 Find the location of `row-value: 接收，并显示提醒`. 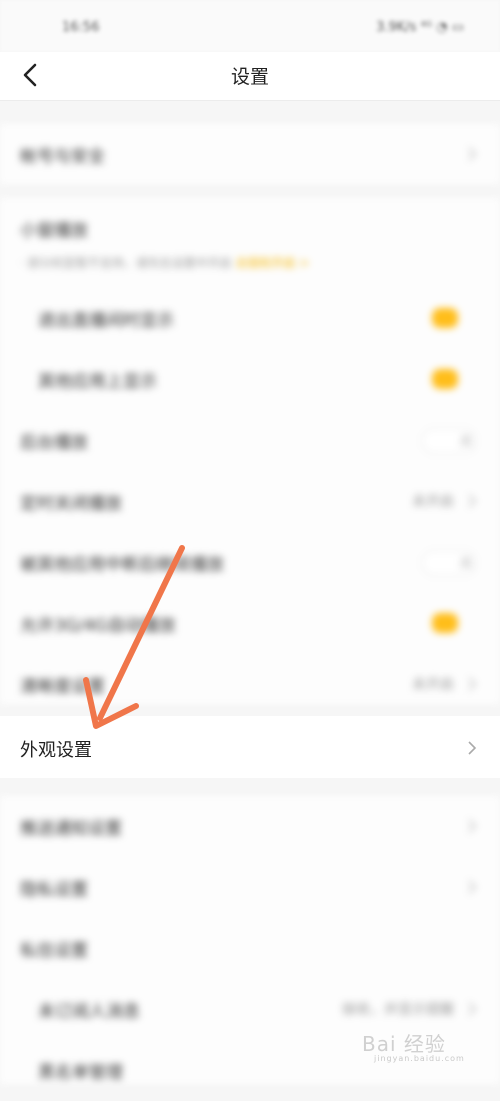

row-value: 接收，并显示提醒 is located at coordinates (398, 1010).